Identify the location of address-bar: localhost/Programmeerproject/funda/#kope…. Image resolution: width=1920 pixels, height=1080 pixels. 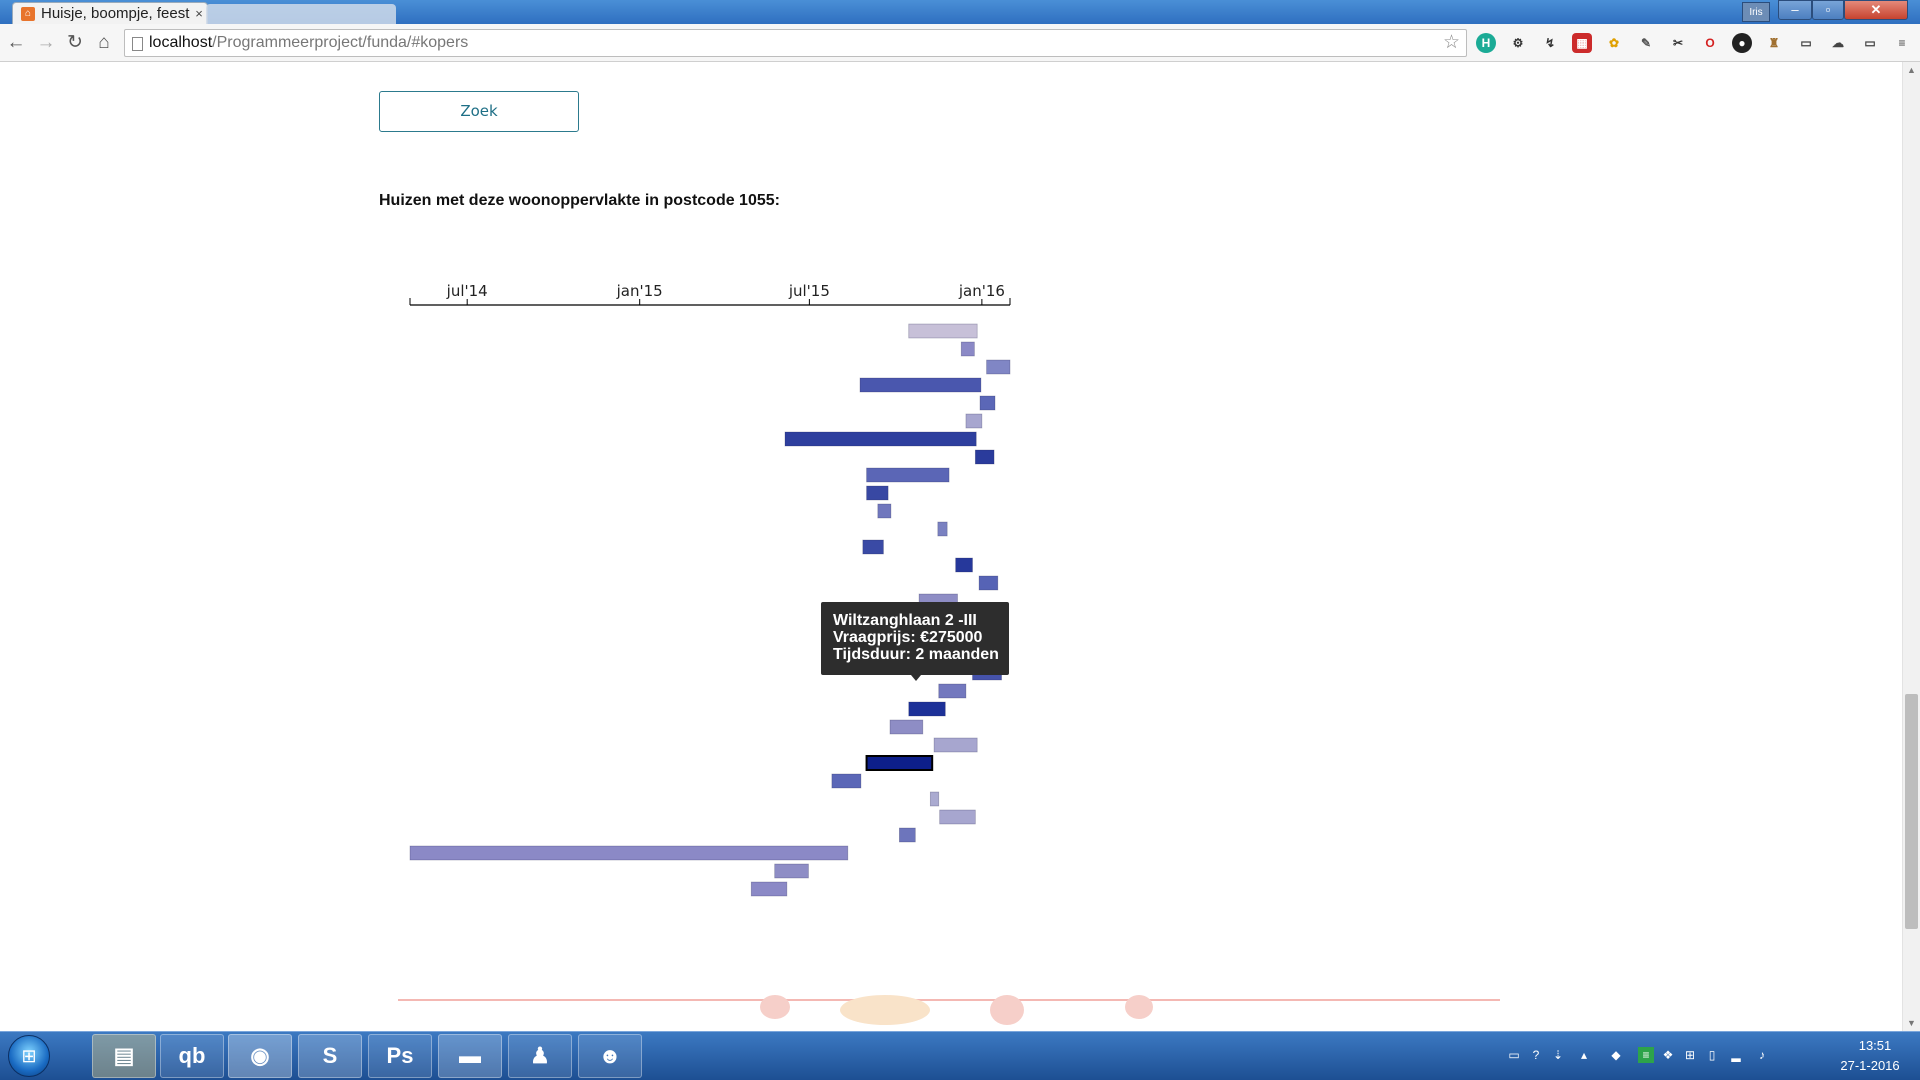
(795, 43).